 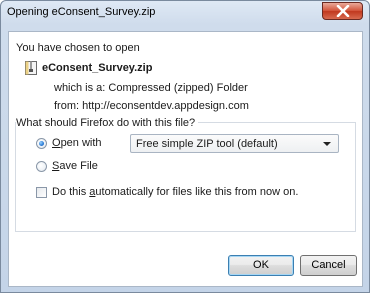 I want to click on file-source-label: from:, so click(x=68, y=106).